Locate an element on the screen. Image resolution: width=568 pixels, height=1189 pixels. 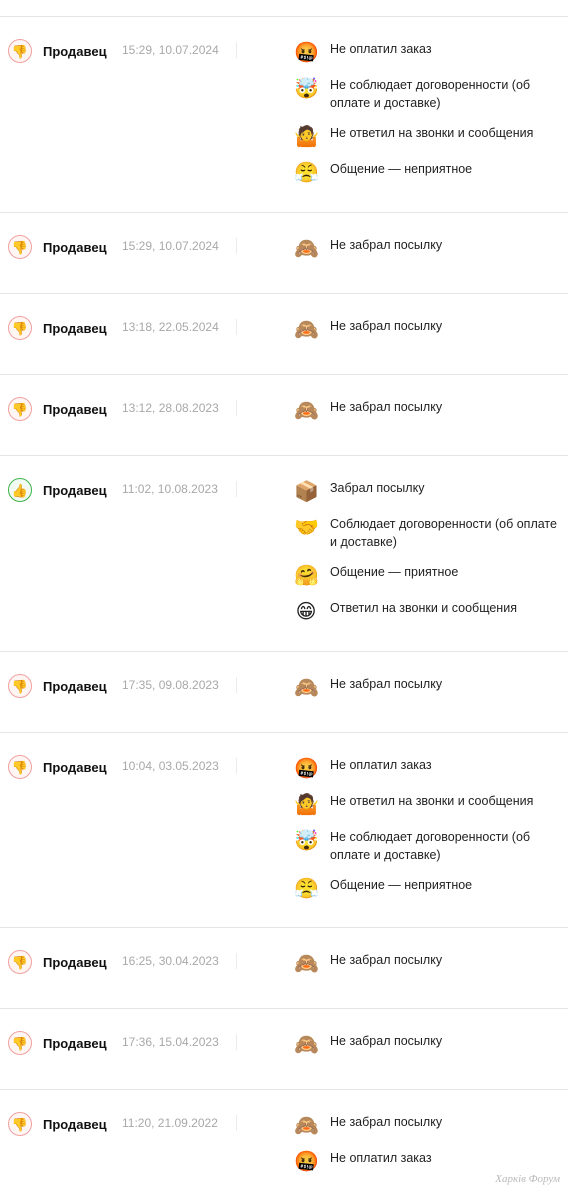
grinning-face-icon: 😁 is located at coordinates (306, 611).